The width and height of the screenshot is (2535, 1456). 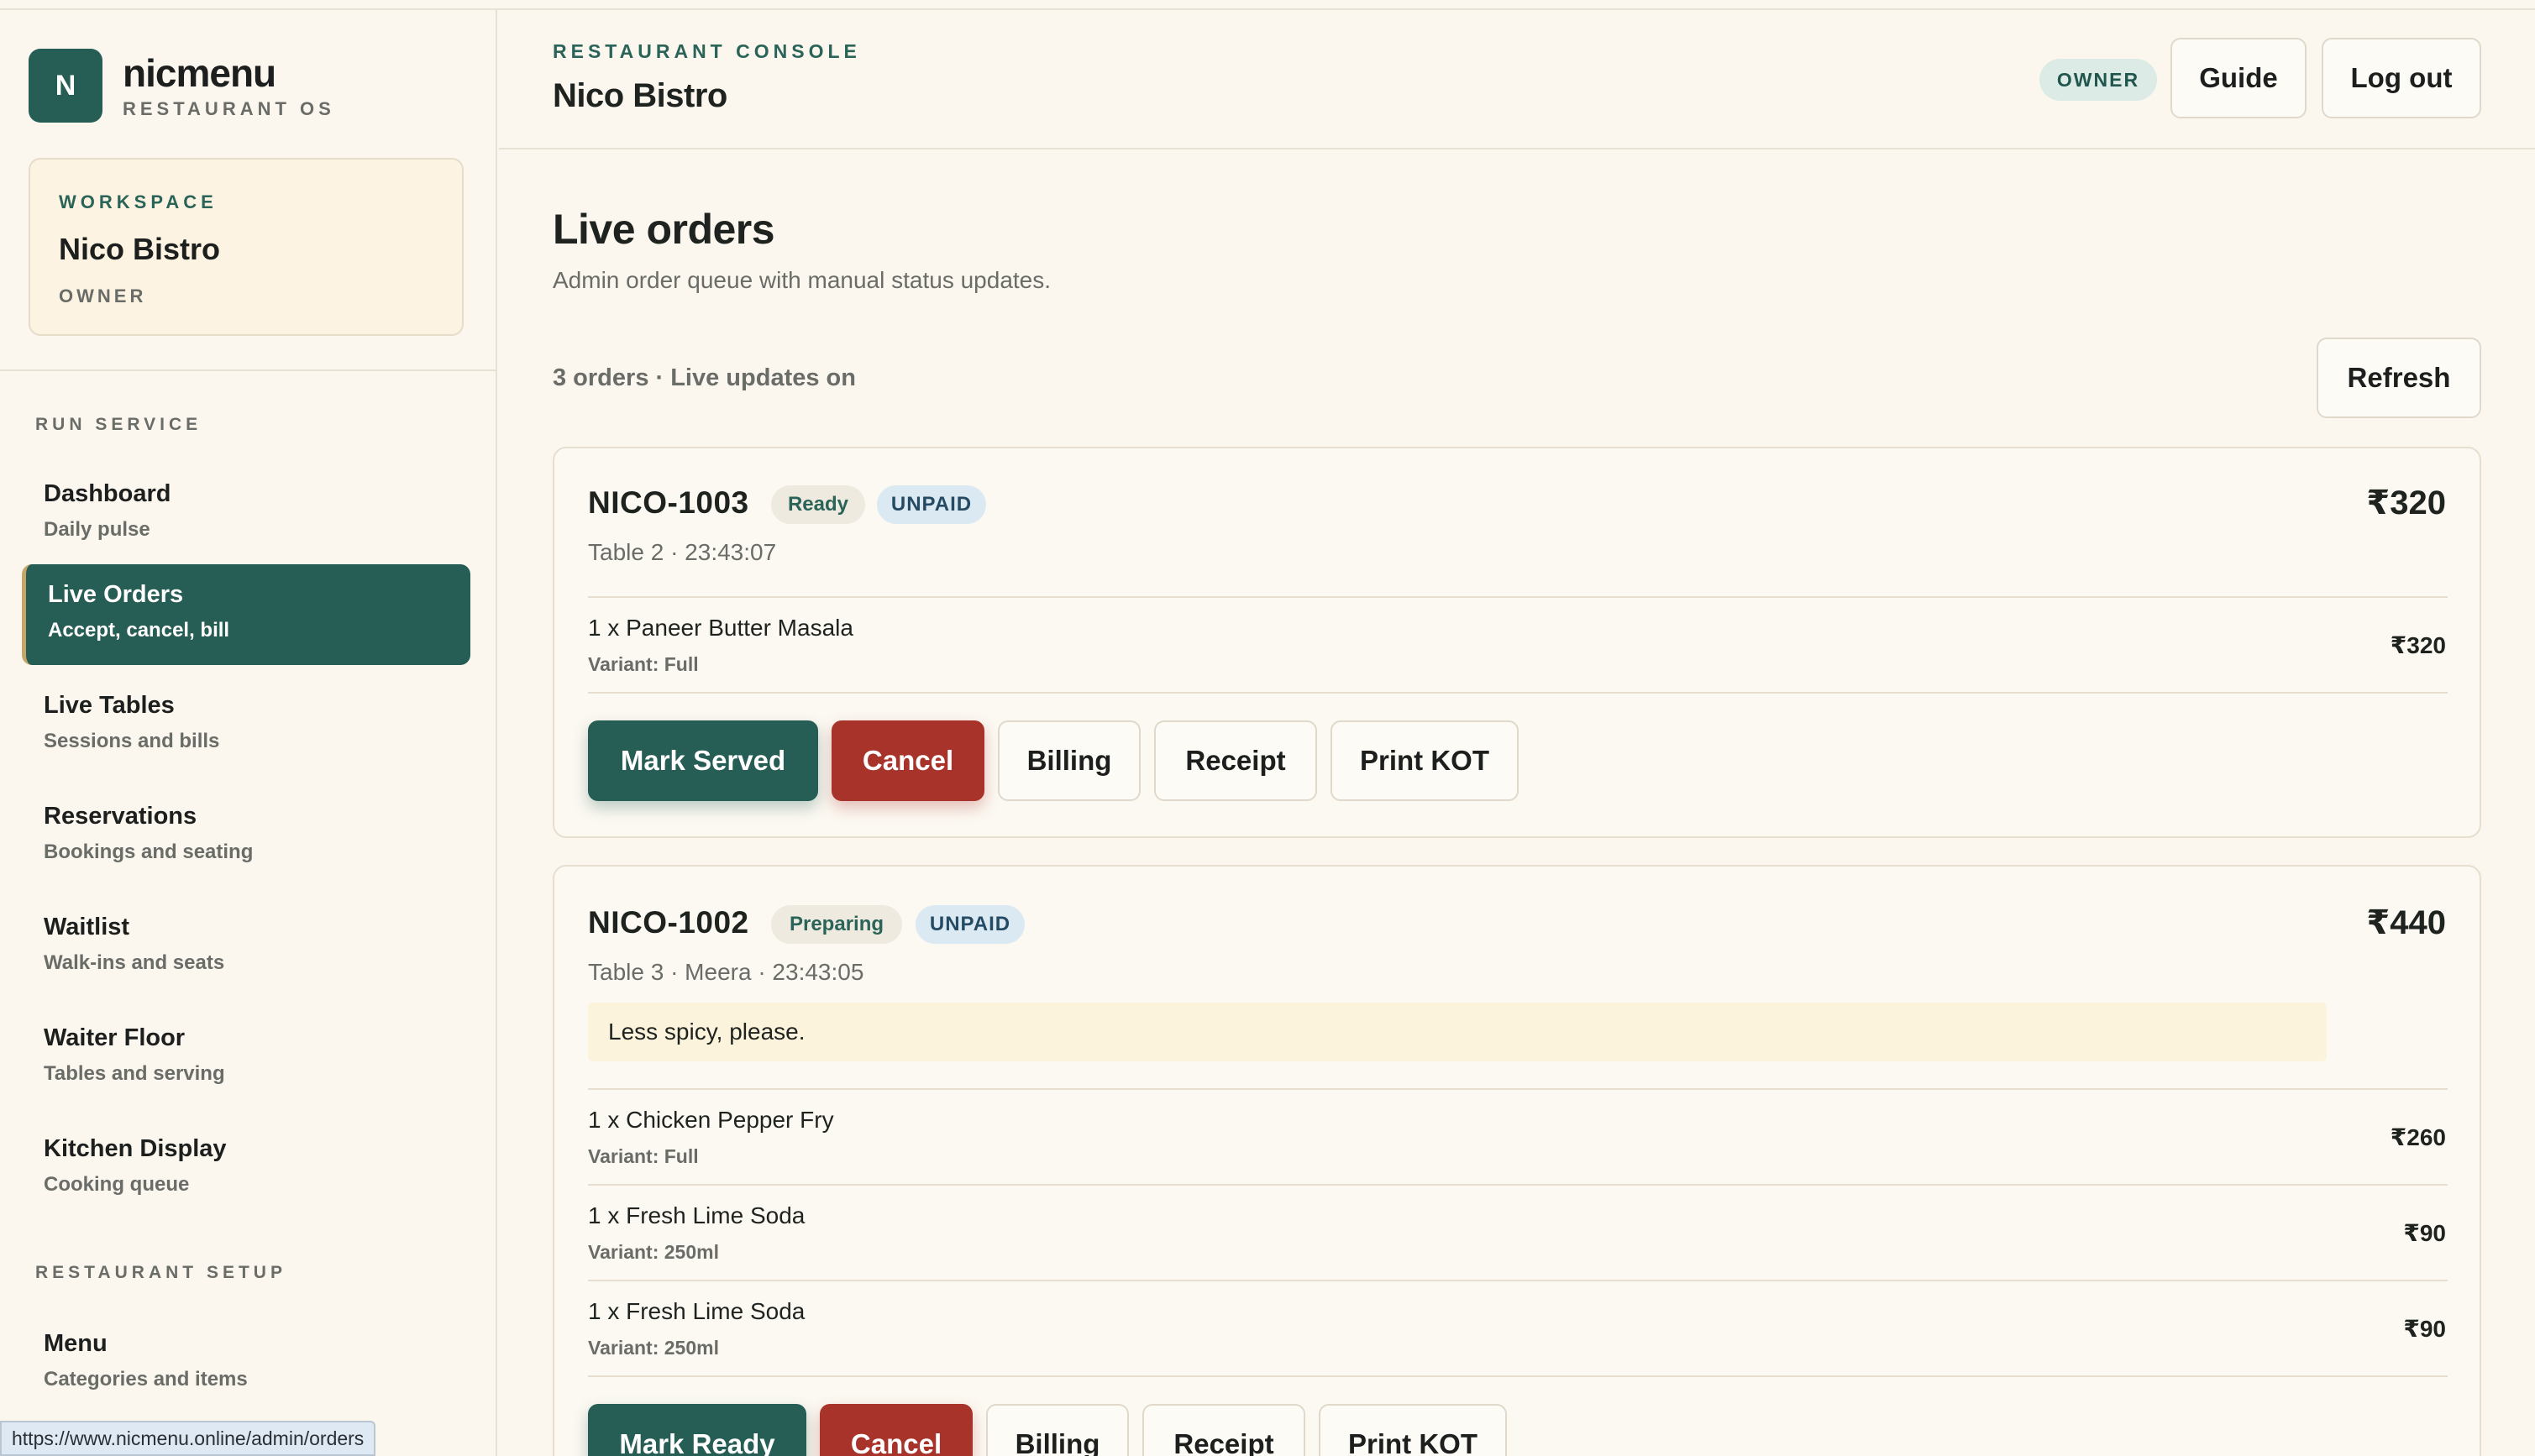 I want to click on sidebar-item-title: Waiter Floor, so click(x=115, y=1037).